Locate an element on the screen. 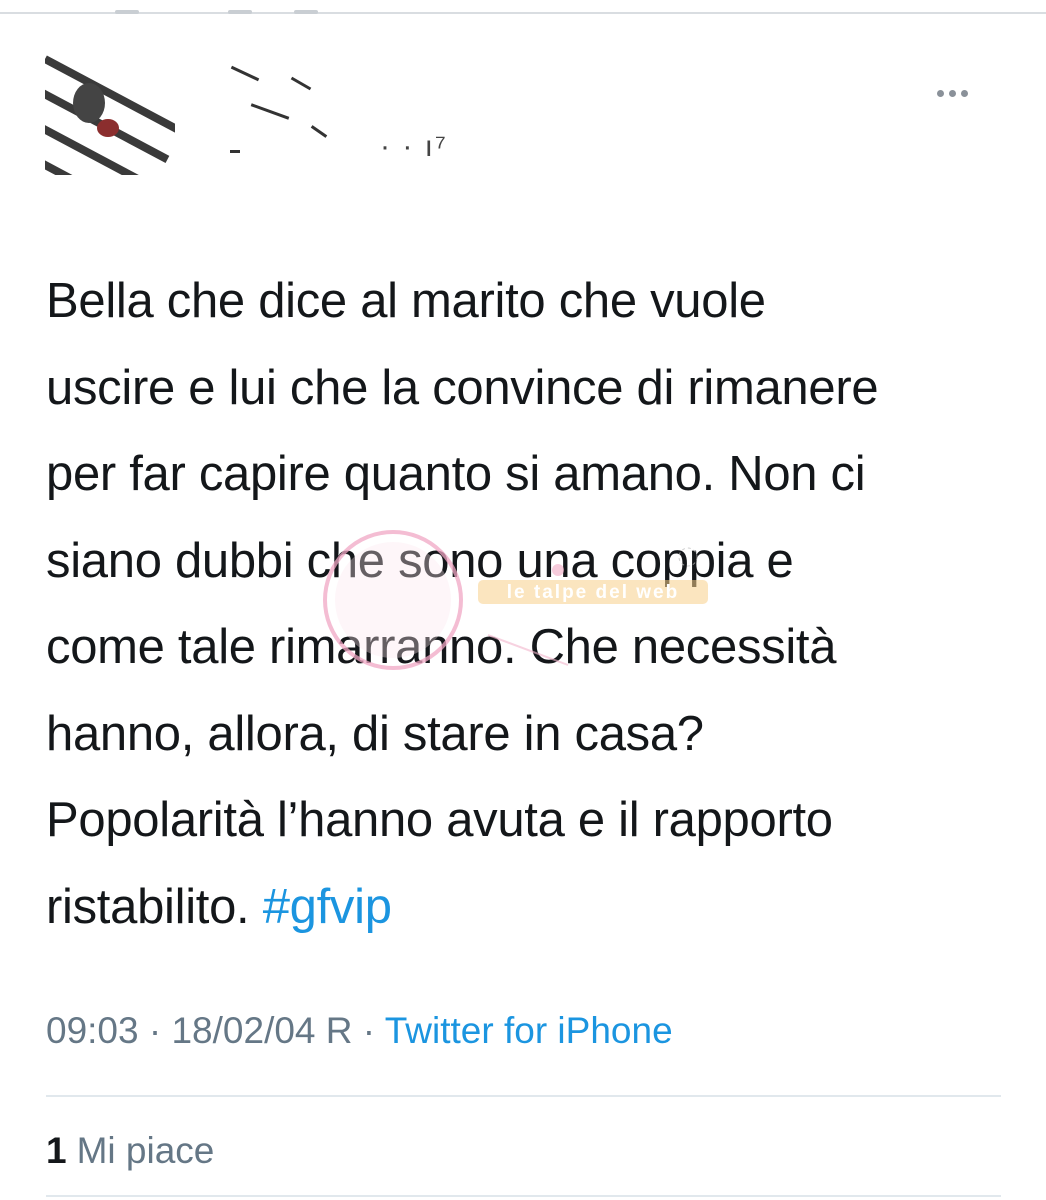 This screenshot has width=1046, height=1200. tweet-line-text: ristabilito. is located at coordinates (148, 906).